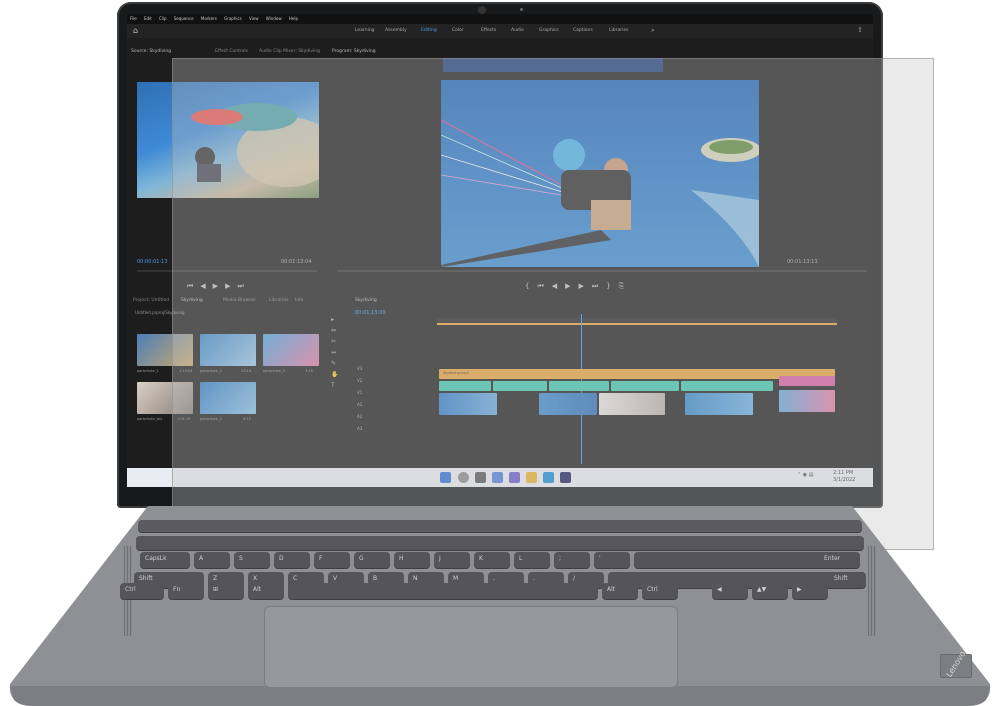 This screenshot has width=1000, height=706. Describe the element at coordinates (209, 18) in the screenshot. I see `menu-markers: Markers` at that location.